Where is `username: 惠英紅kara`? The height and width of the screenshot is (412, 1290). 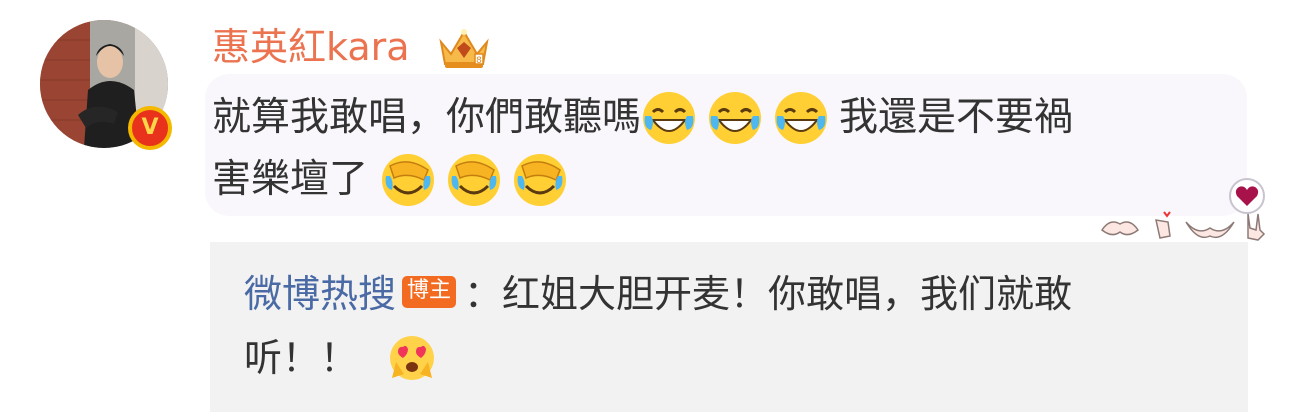 username: 惠英紅kara is located at coordinates (311, 47).